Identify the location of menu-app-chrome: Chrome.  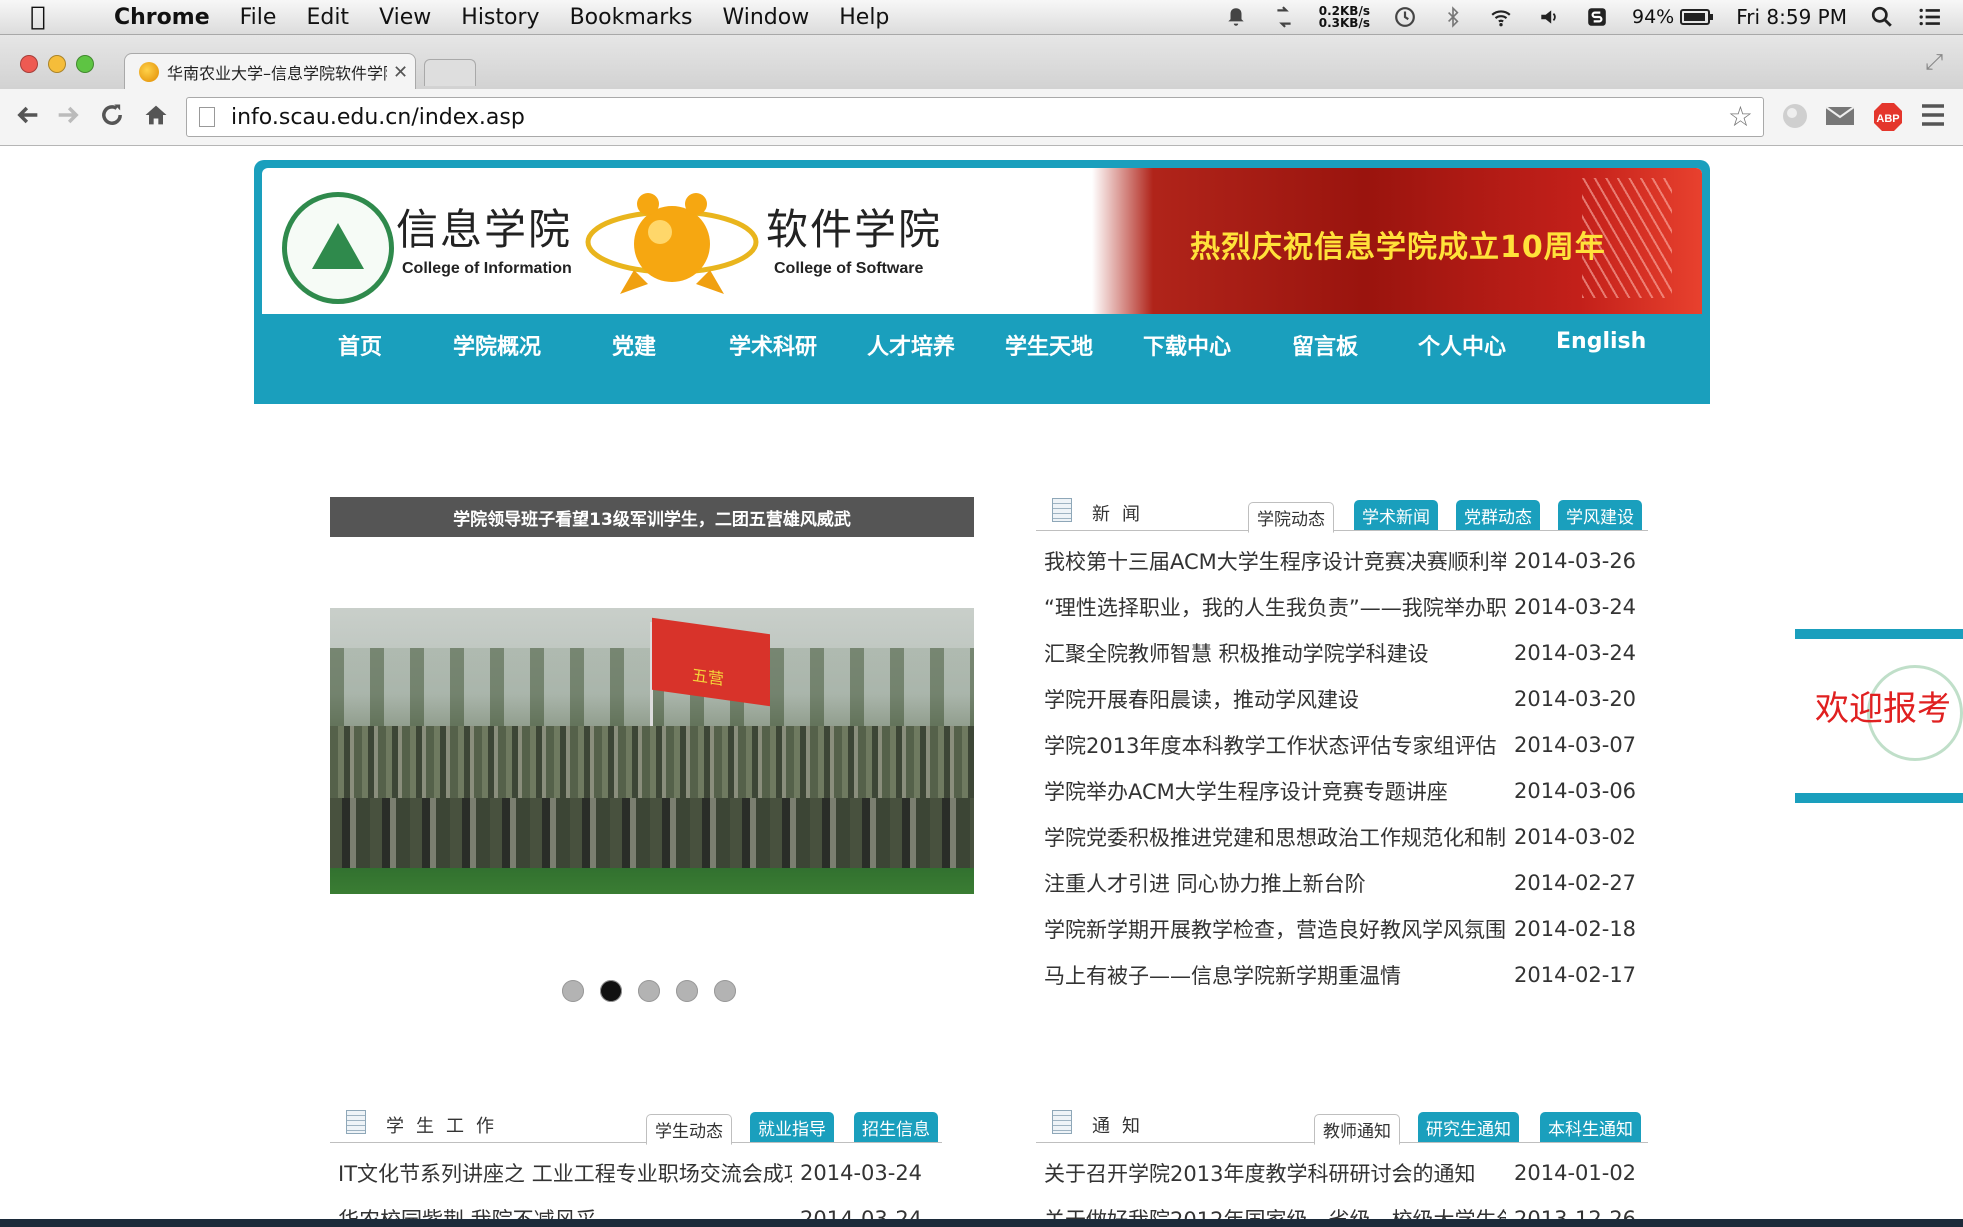
(162, 17).